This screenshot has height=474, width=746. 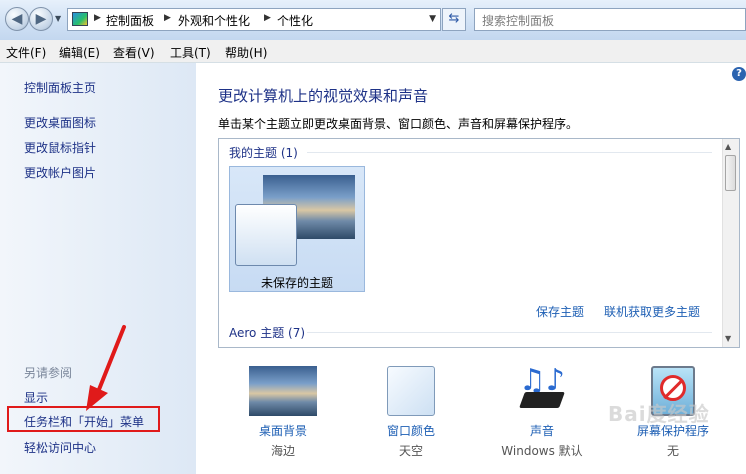 I want to click on control-panel-icon, so click(x=80, y=19).